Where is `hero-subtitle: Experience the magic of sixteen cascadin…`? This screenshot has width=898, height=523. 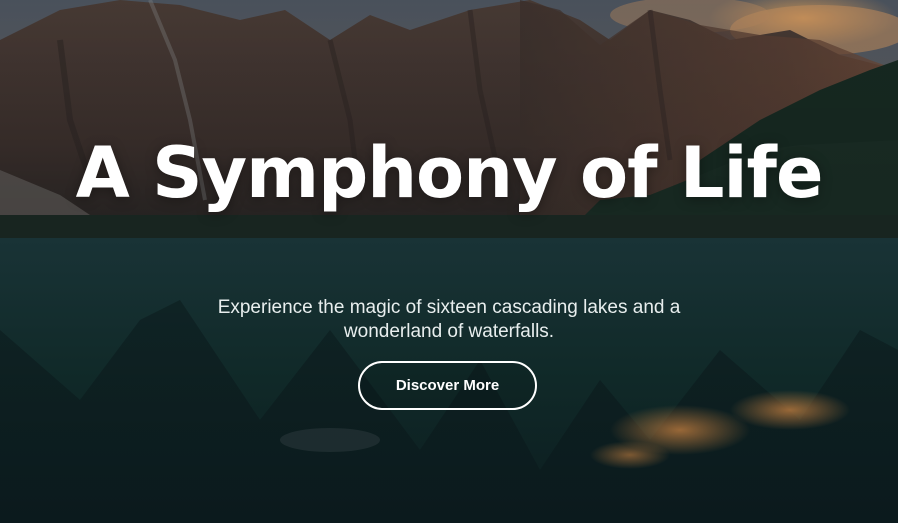 hero-subtitle: Experience the magic of sixteen cascadin… is located at coordinates (449, 319).